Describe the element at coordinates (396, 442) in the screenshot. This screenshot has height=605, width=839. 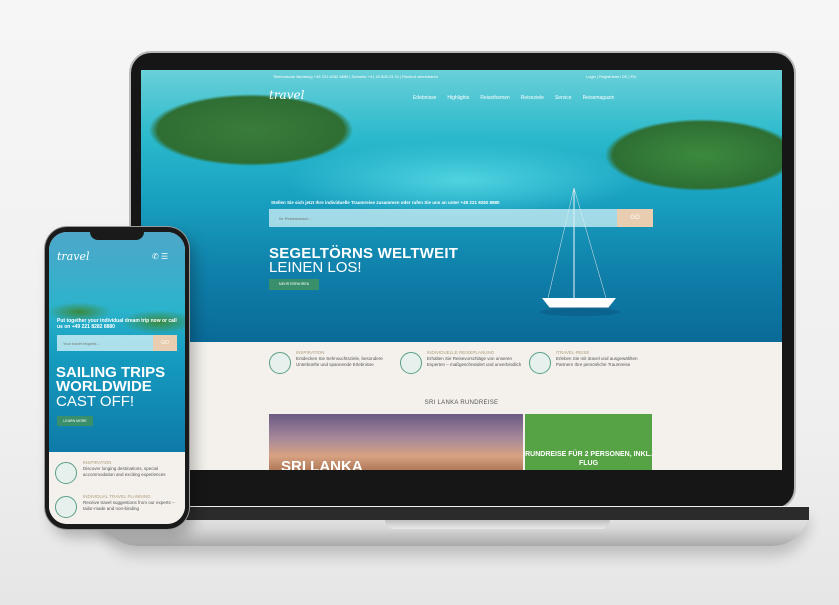
I see `promo-image: SRI LANKA` at that location.